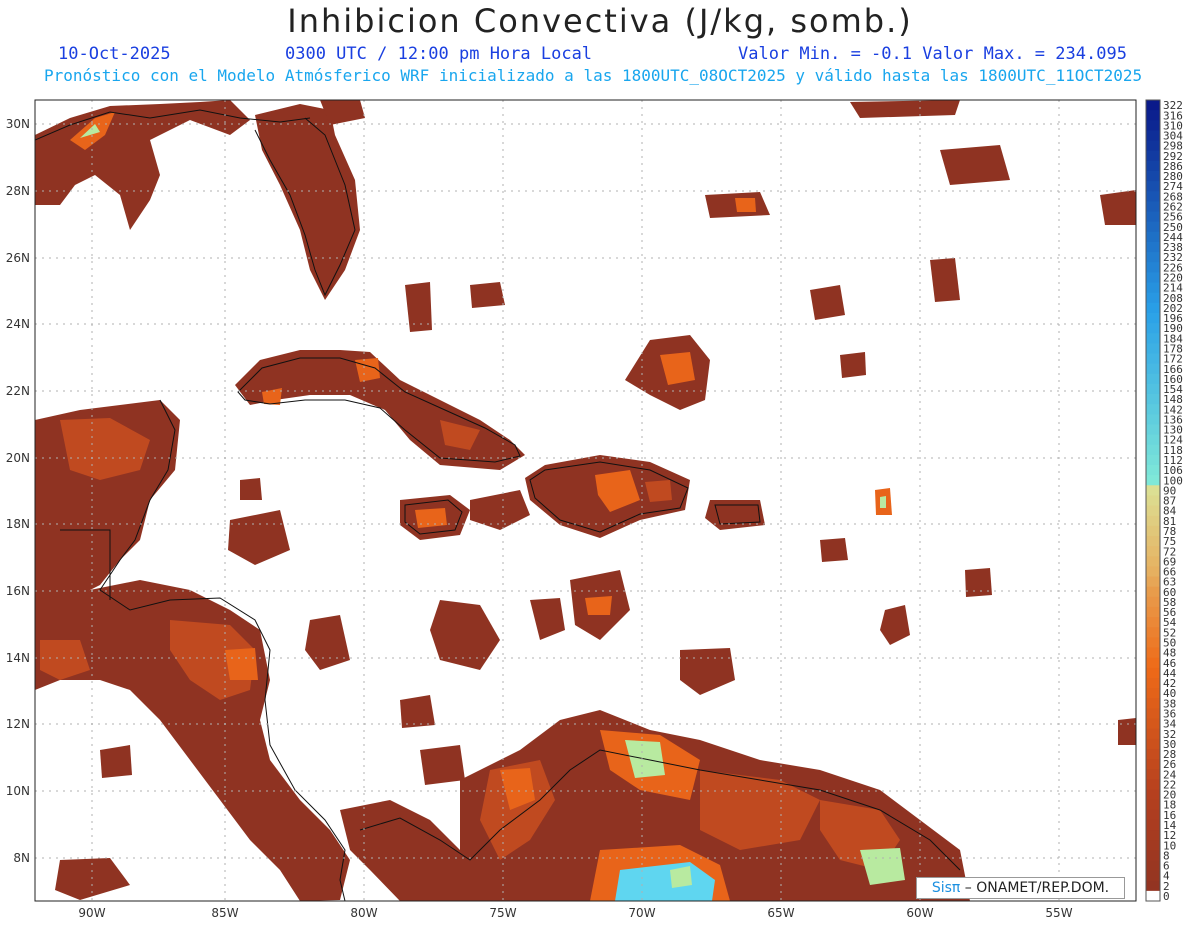 This screenshot has height=927, width=1200. Describe the element at coordinates (502, 913) in the screenshot. I see `lon-label: 75W` at that location.